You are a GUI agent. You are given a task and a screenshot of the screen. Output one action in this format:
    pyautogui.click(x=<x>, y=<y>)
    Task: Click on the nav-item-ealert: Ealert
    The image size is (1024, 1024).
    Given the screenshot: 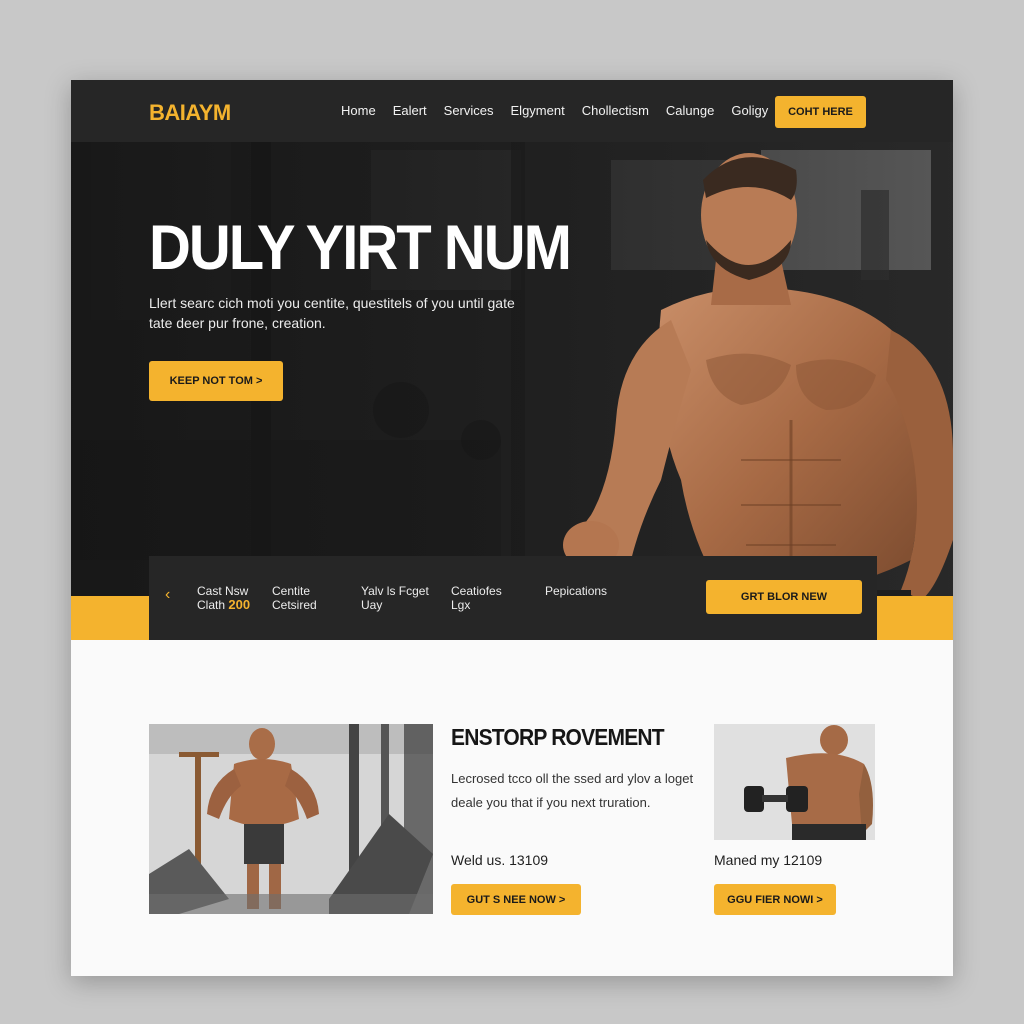 What is the action you would take?
    pyautogui.click(x=410, y=110)
    